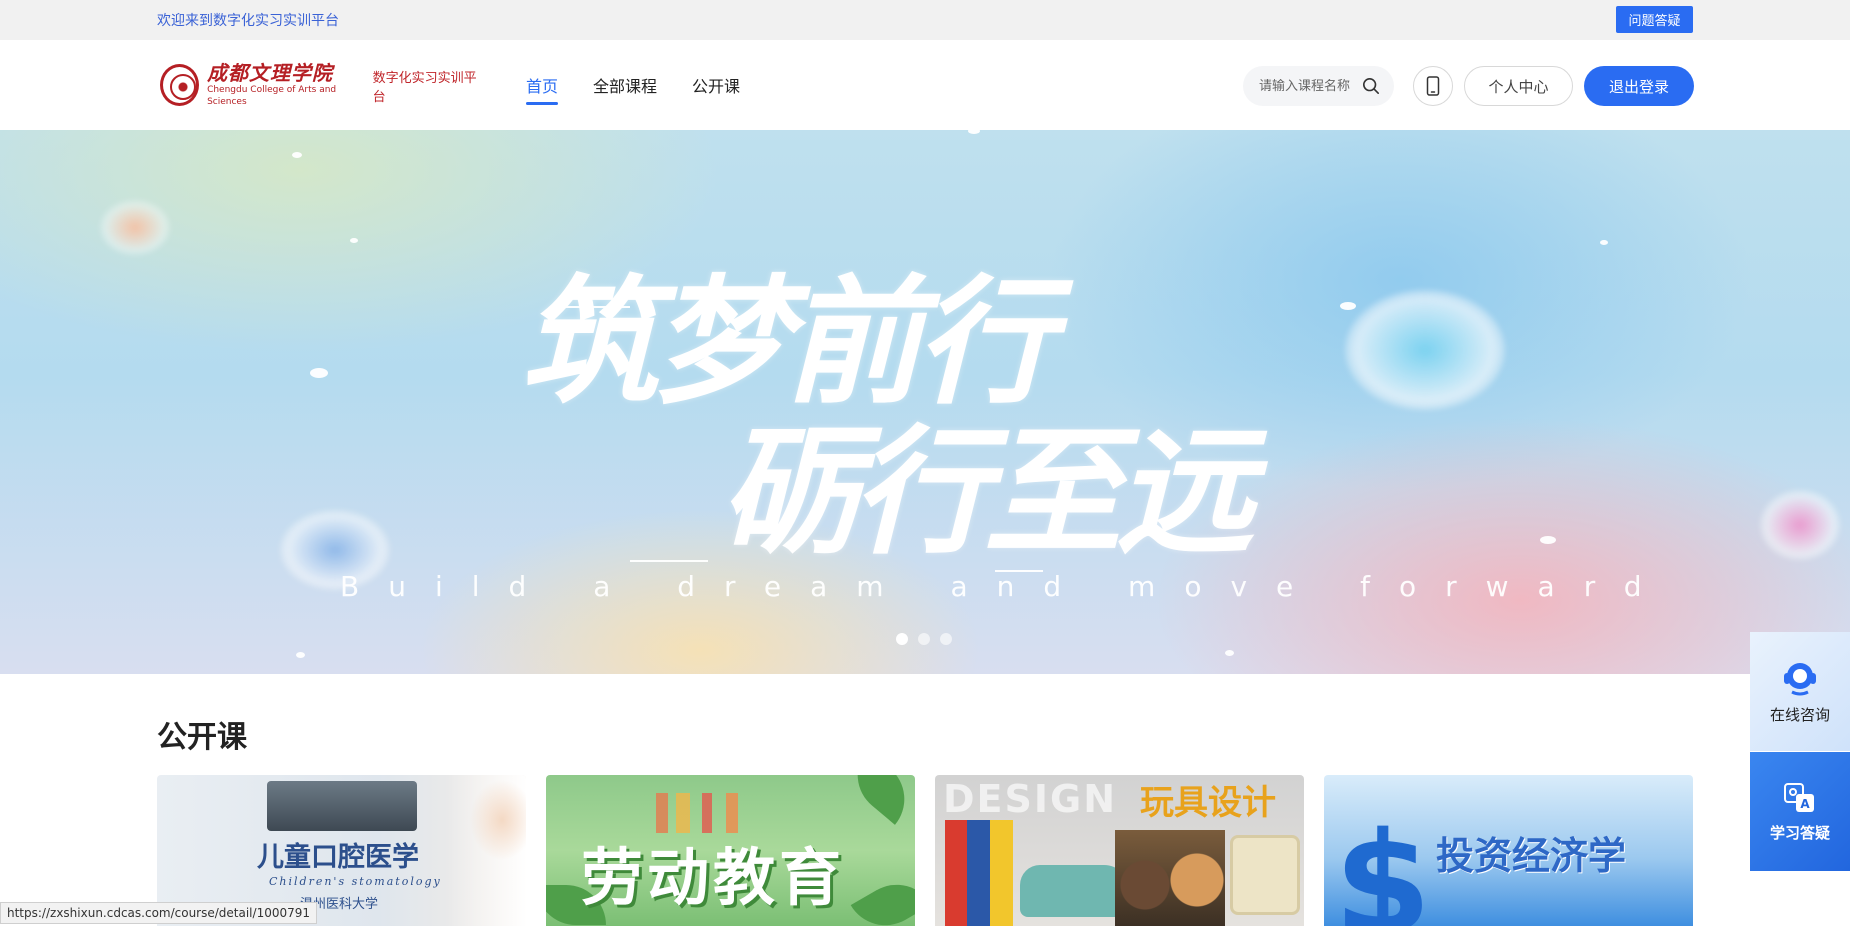 Image resolution: width=1850 pixels, height=926 pixels. What do you see at coordinates (1208, 803) in the screenshot?
I see `course-title: 玩具设计` at bounding box center [1208, 803].